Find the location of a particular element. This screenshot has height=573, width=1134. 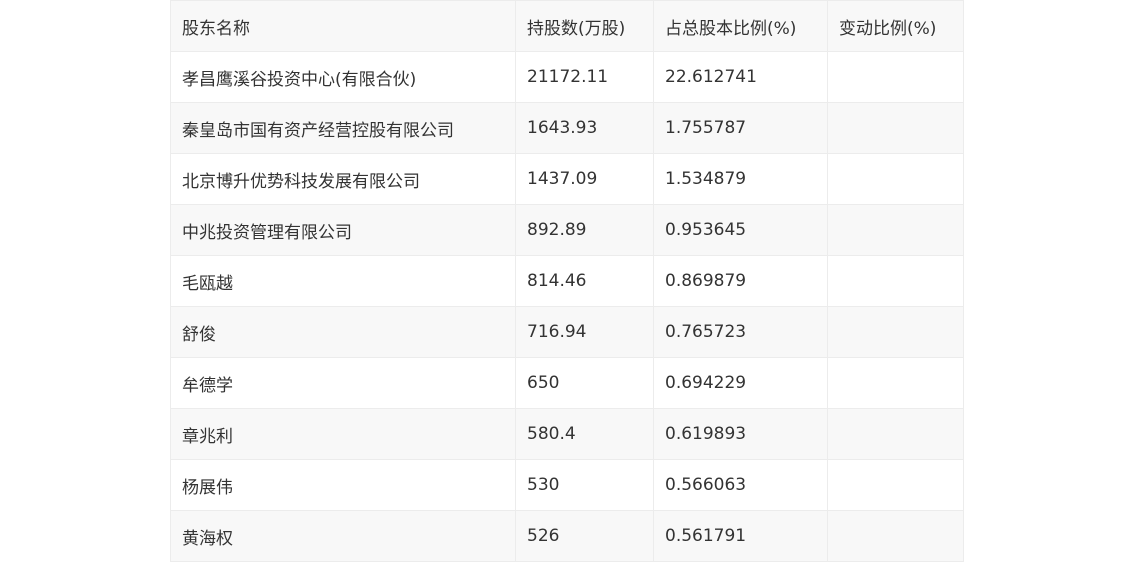

table-row: 黄海权 526 0.561791 is located at coordinates (567, 536).